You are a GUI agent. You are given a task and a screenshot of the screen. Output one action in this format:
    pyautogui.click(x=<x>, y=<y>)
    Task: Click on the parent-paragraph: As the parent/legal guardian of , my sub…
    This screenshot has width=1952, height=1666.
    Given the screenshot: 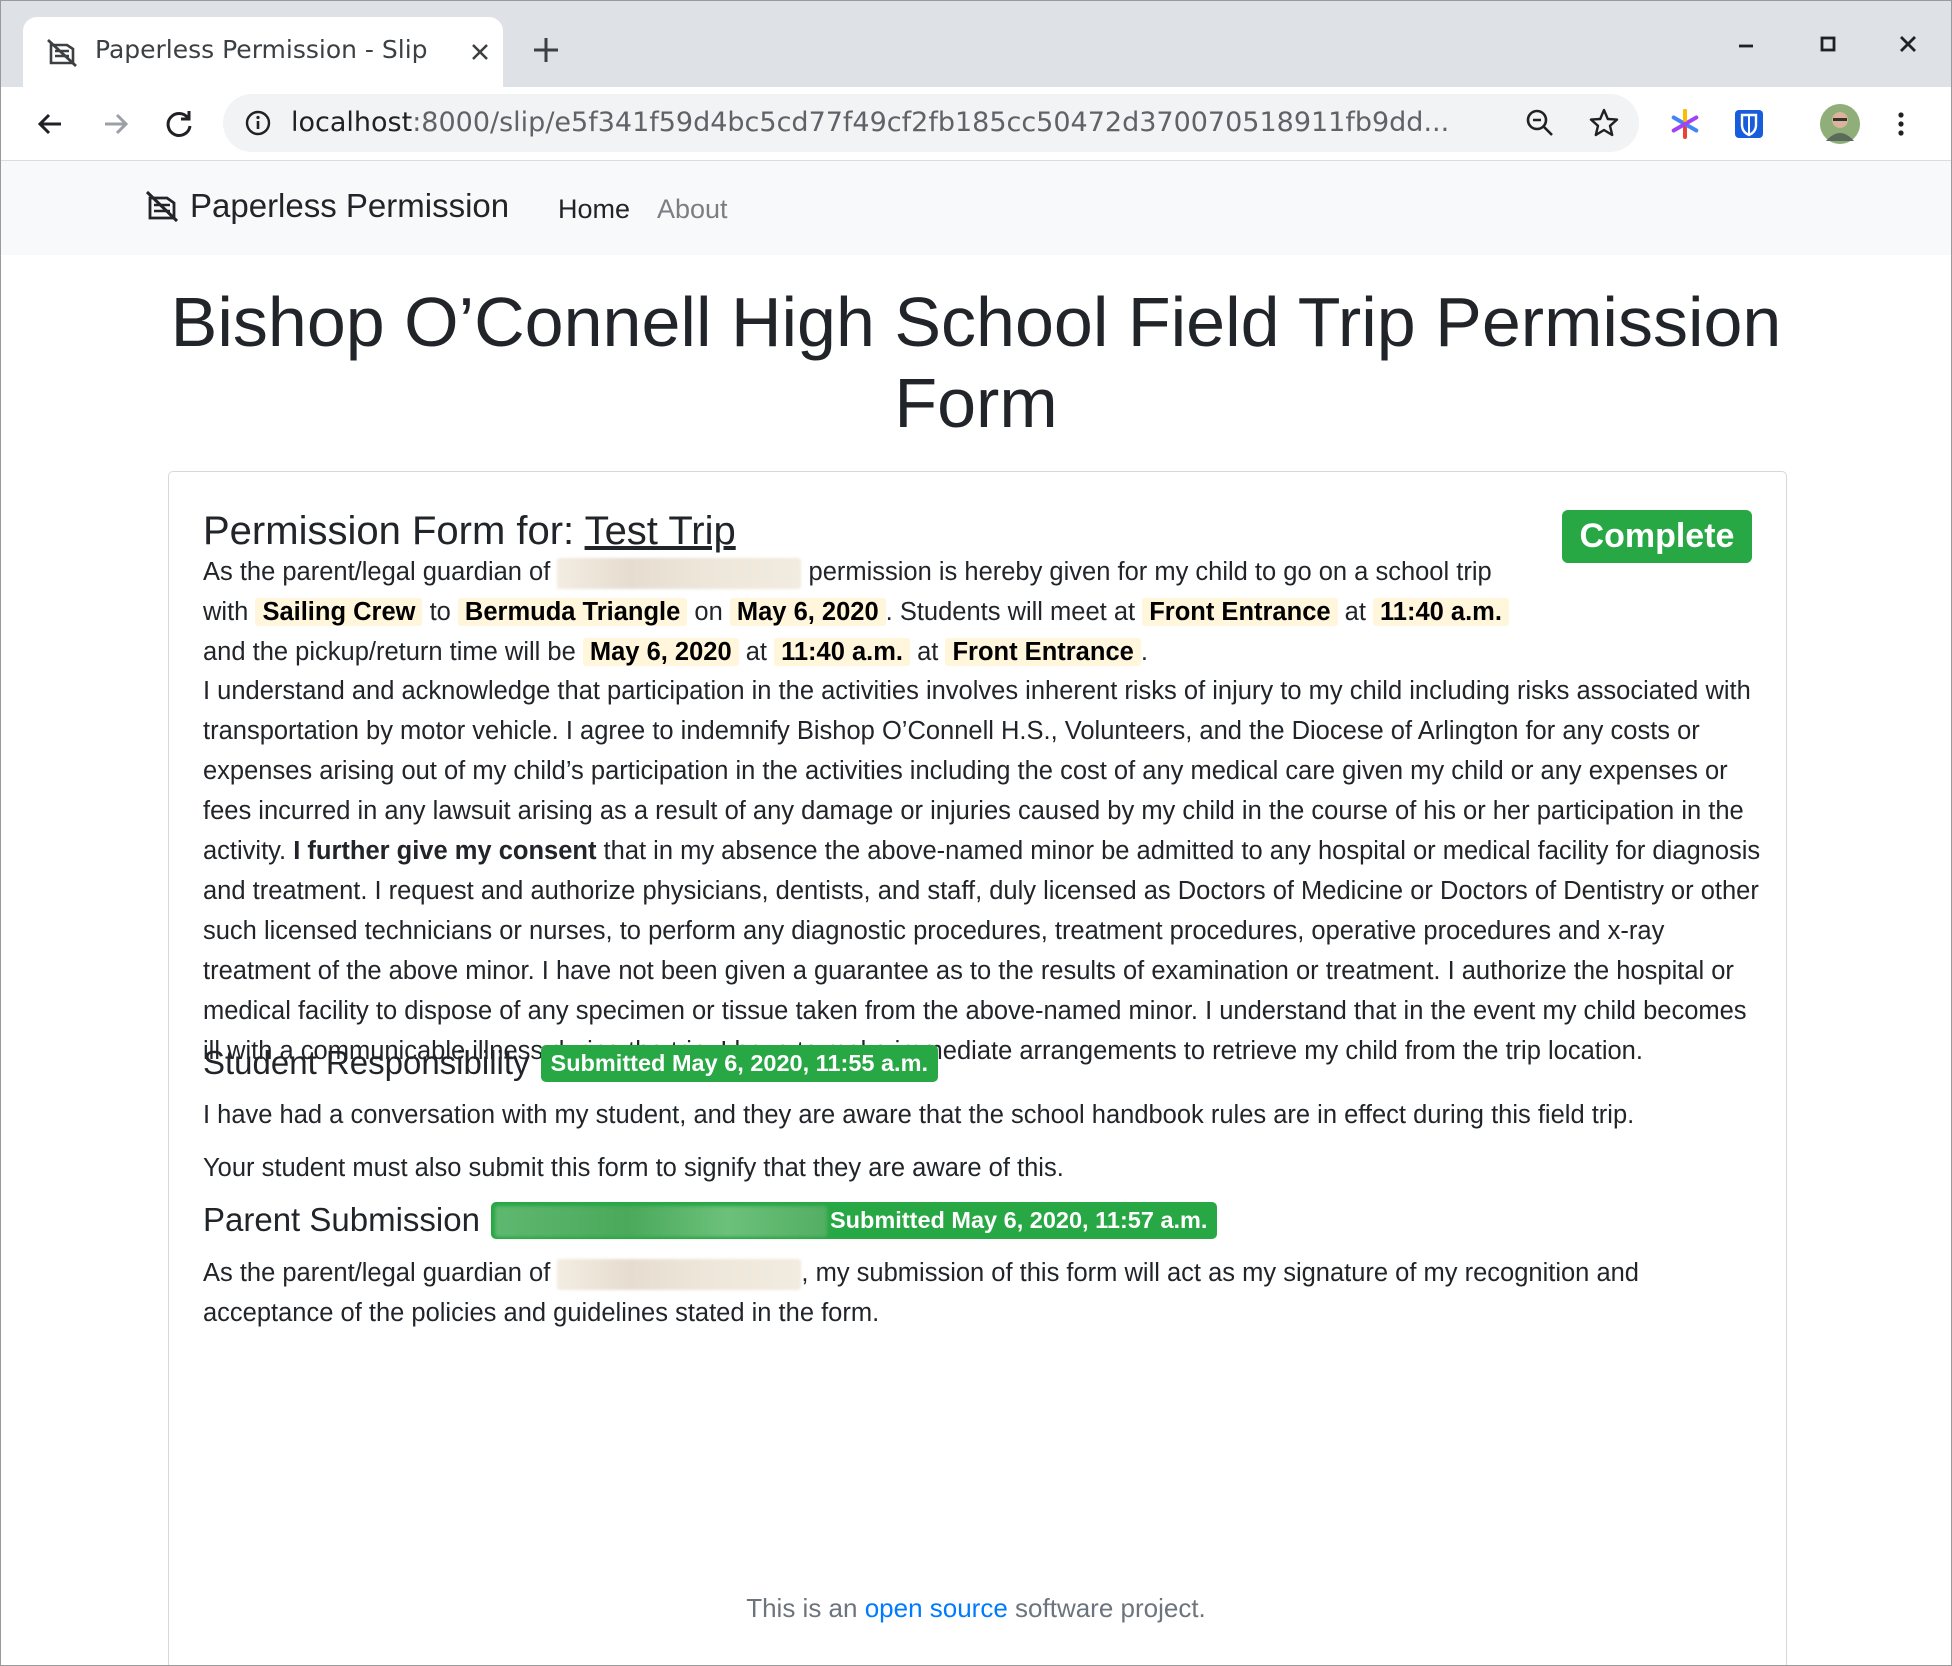 What is the action you would take?
    pyautogui.click(x=983, y=1293)
    